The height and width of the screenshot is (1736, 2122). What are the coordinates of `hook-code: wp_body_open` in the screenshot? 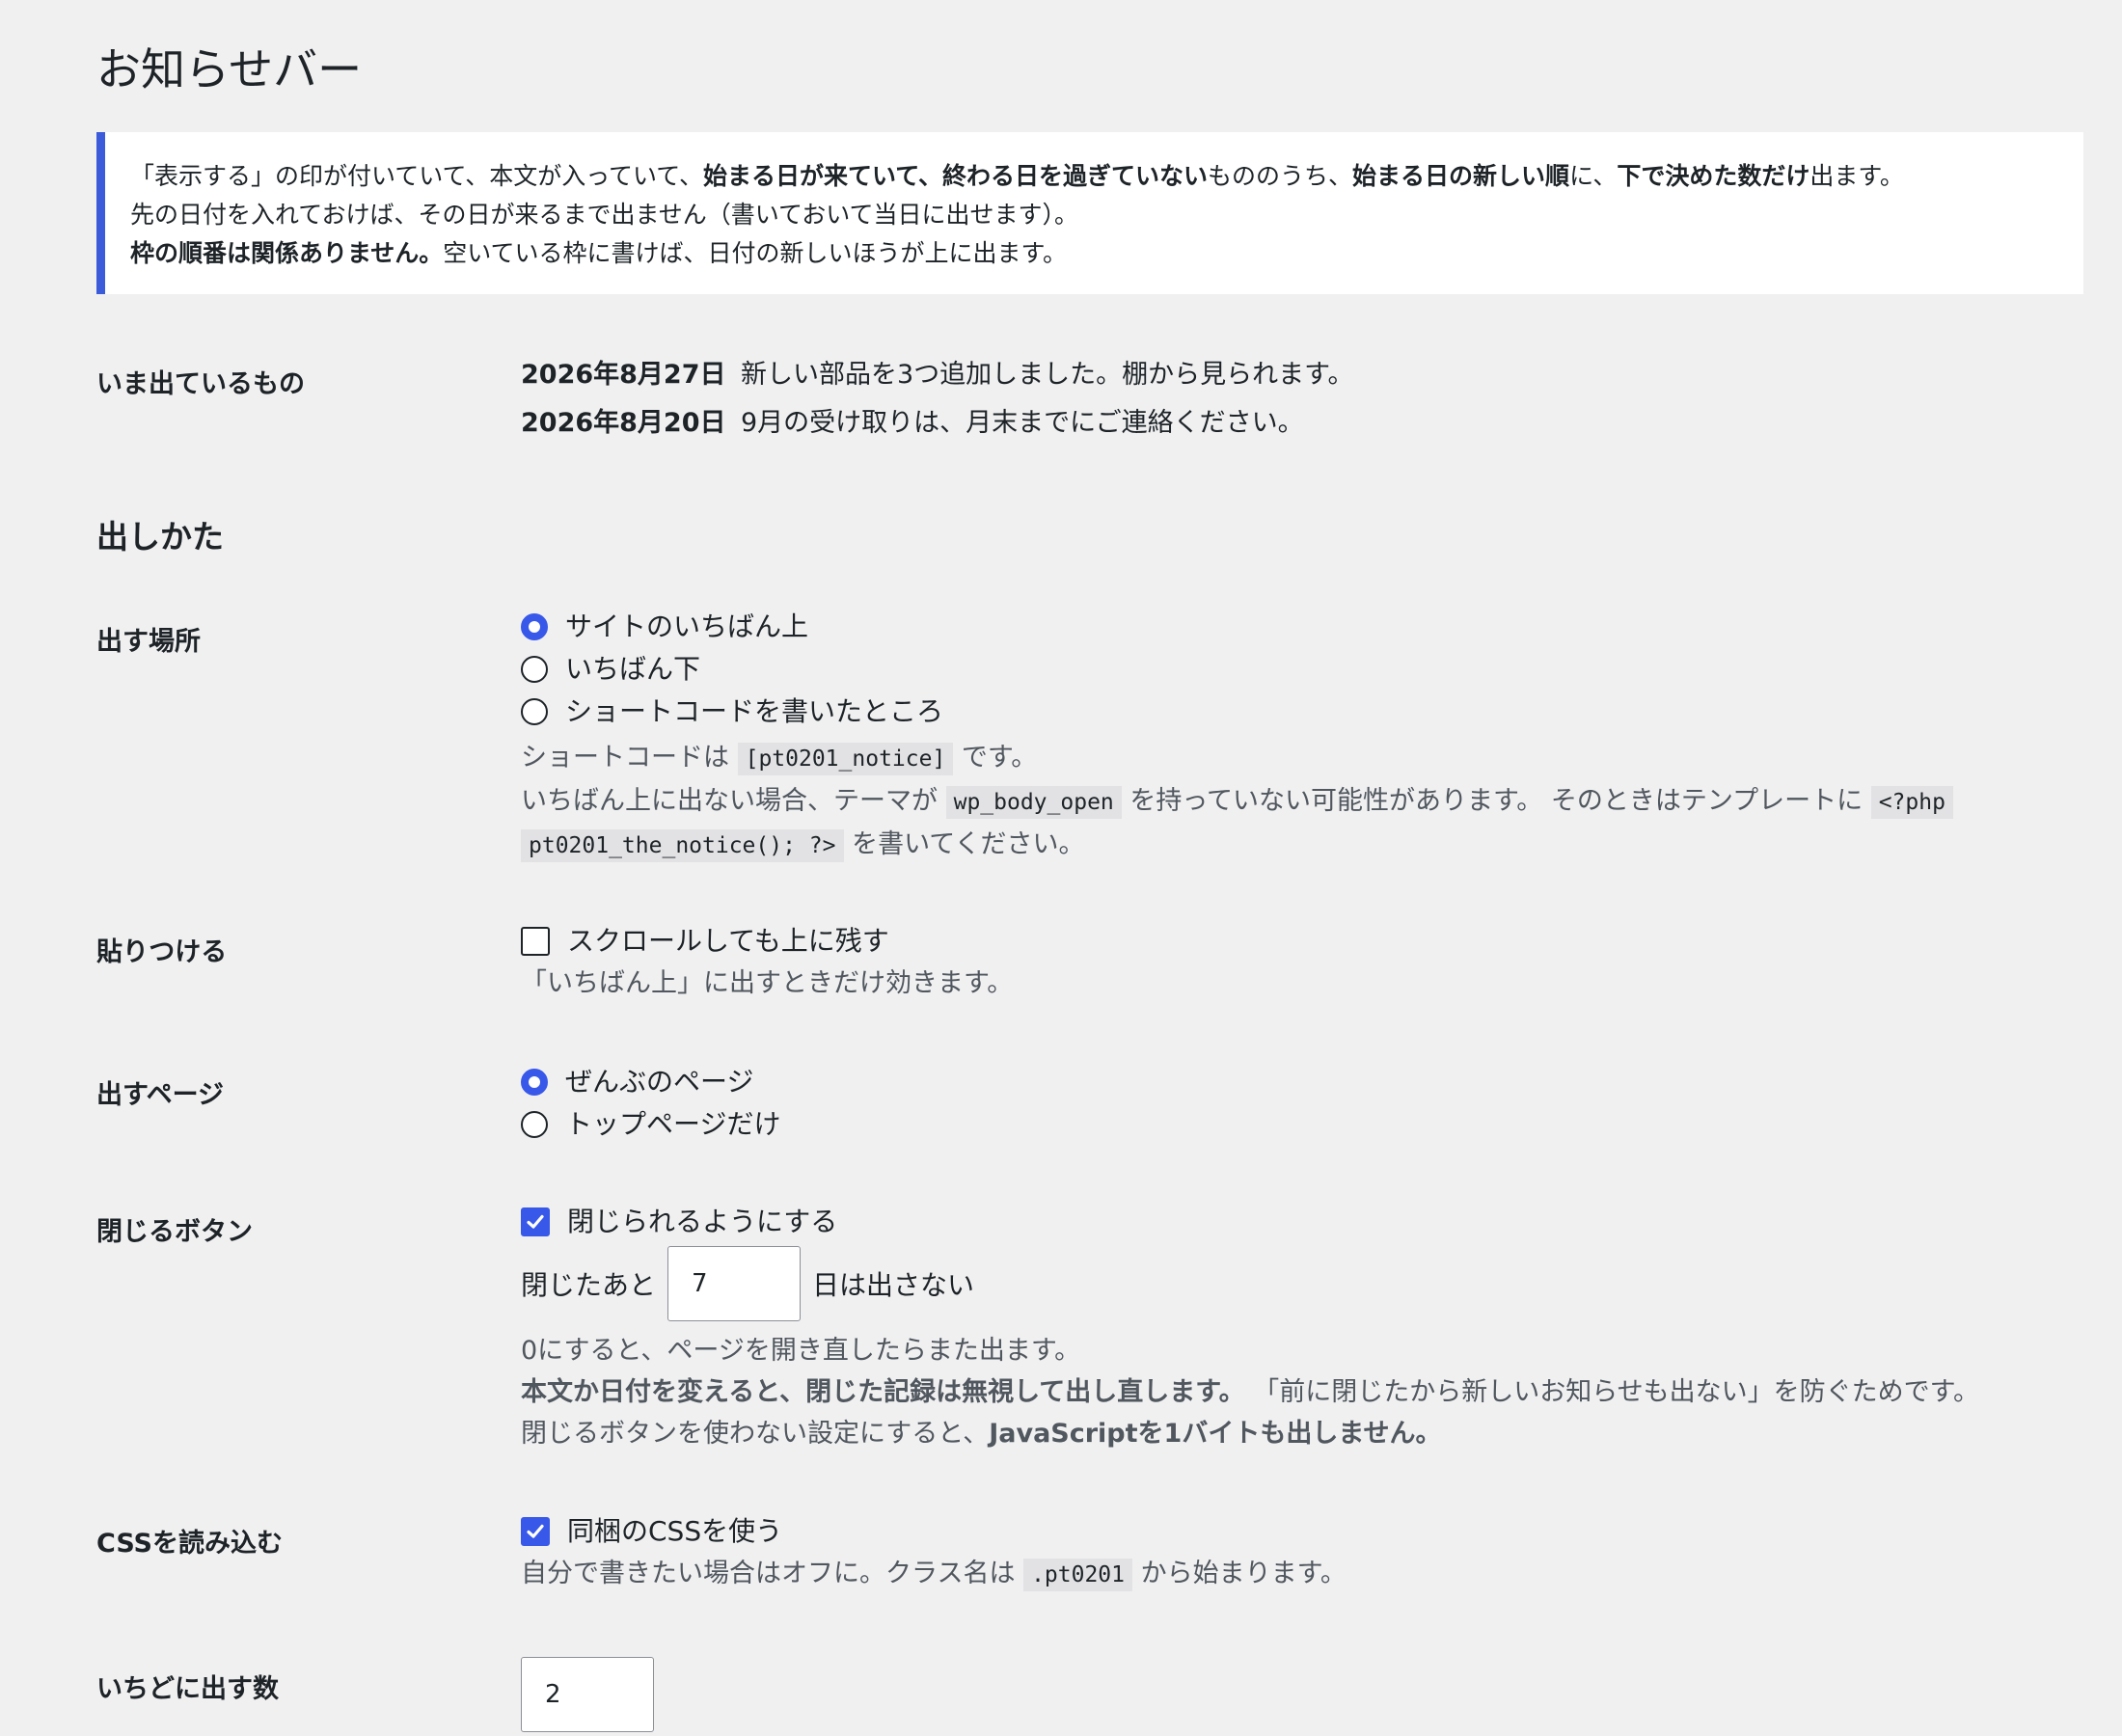 It's located at (1034, 803).